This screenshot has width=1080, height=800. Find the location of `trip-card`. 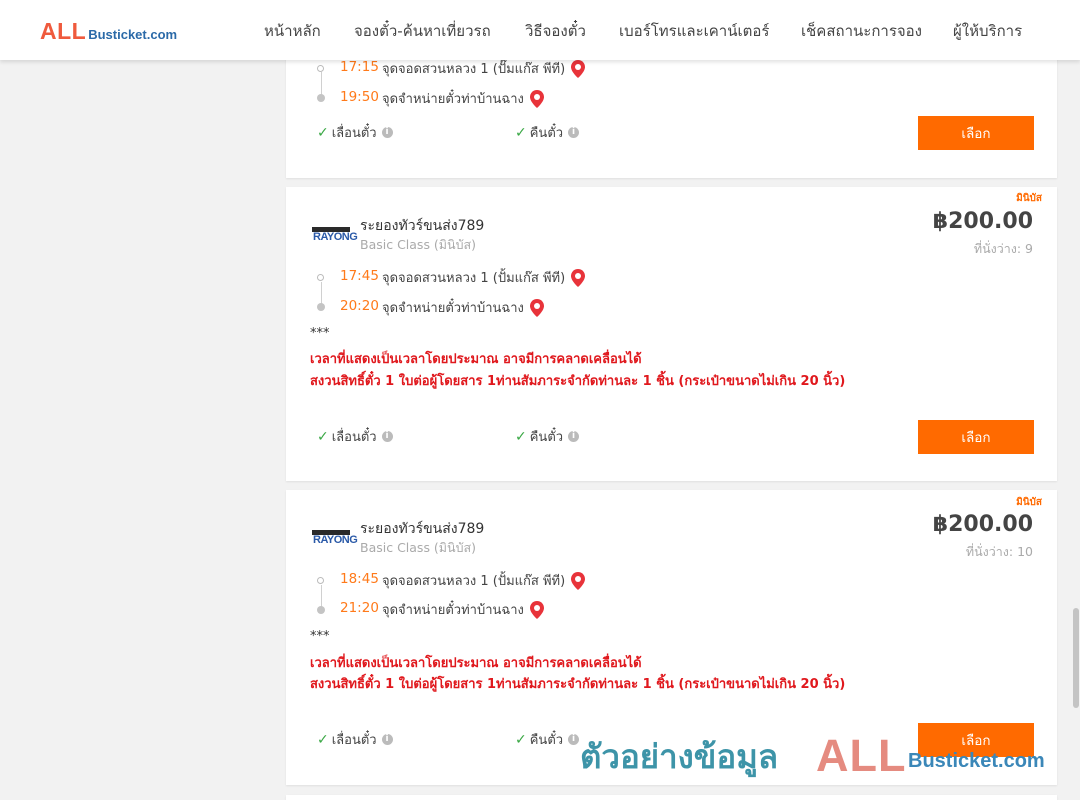

trip-card is located at coordinates (671, 797).